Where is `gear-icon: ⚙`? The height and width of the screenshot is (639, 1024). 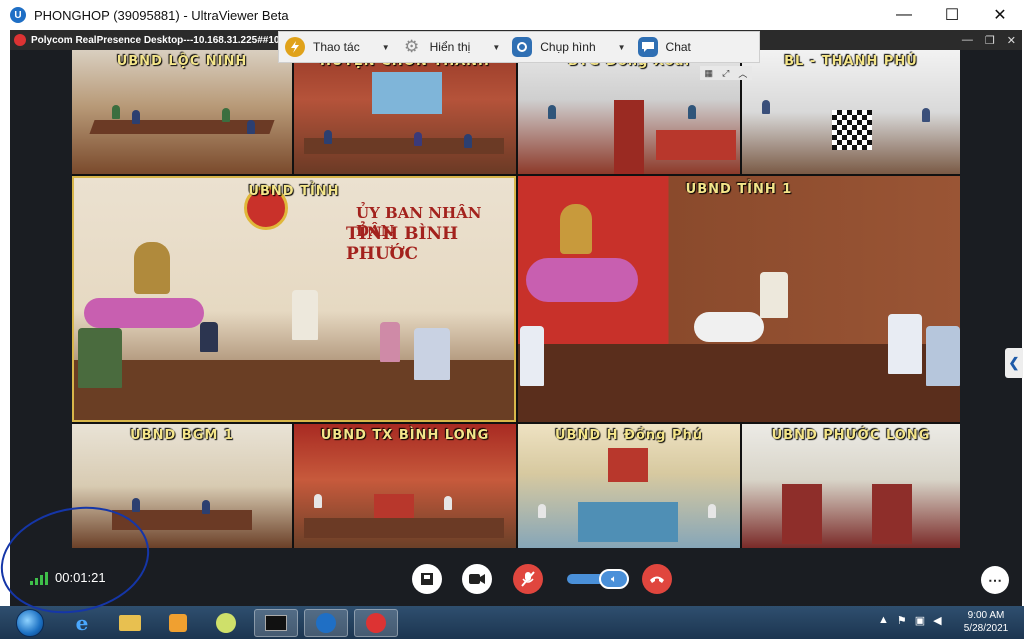
gear-icon: ⚙ is located at coordinates (412, 46).